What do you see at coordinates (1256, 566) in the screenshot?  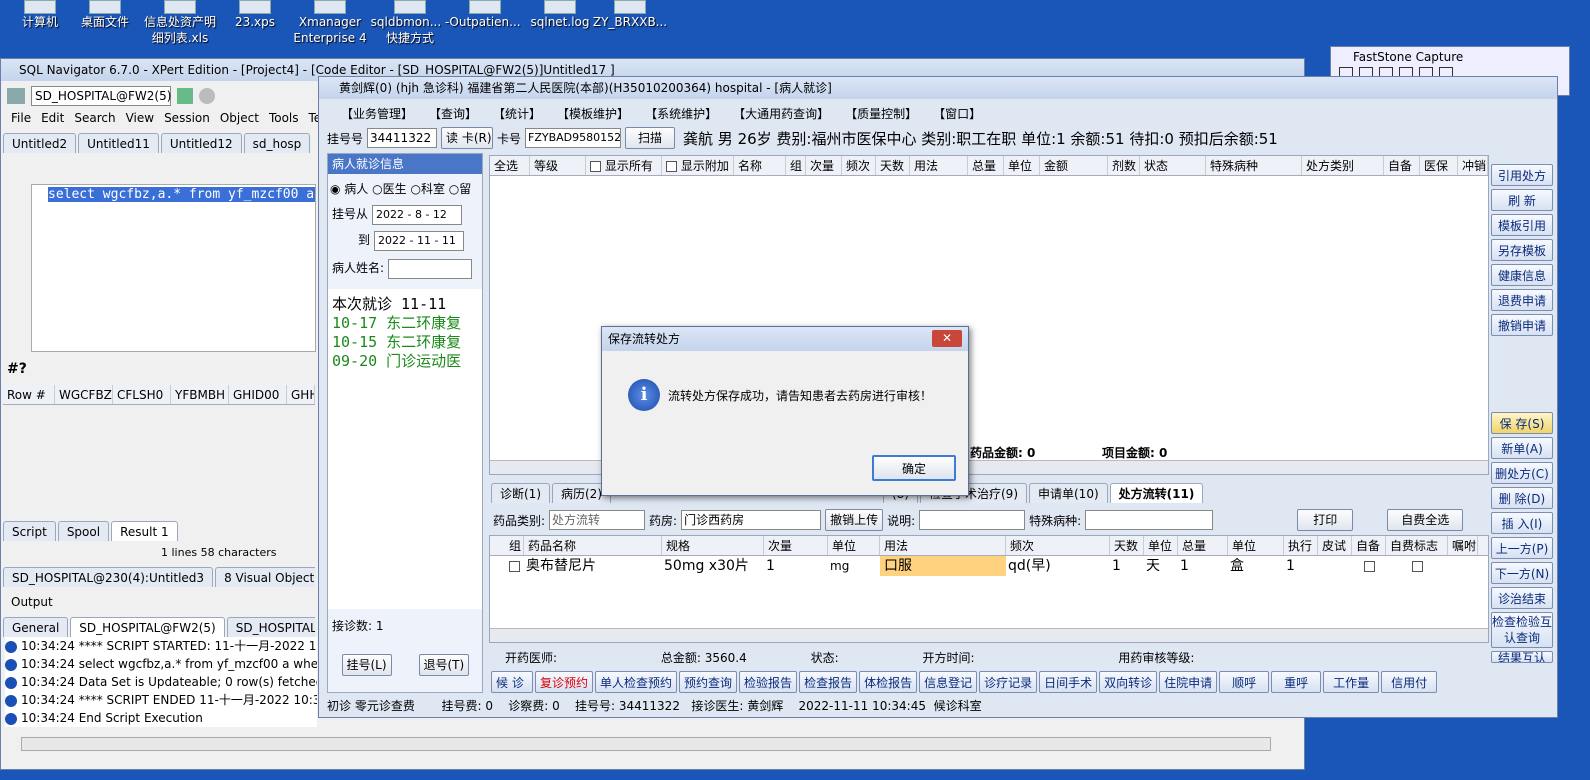 I see `cell-total-unit: 盒` at bounding box center [1256, 566].